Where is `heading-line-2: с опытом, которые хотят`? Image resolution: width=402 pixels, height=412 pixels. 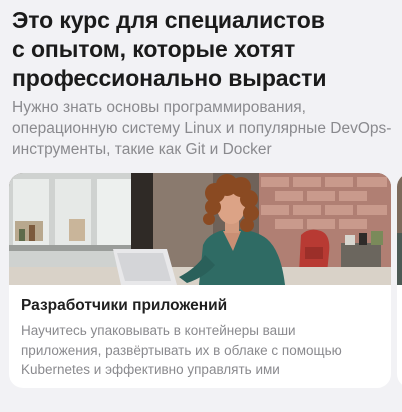
heading-line-2: с опытом, которые хотят is located at coordinates (154, 49).